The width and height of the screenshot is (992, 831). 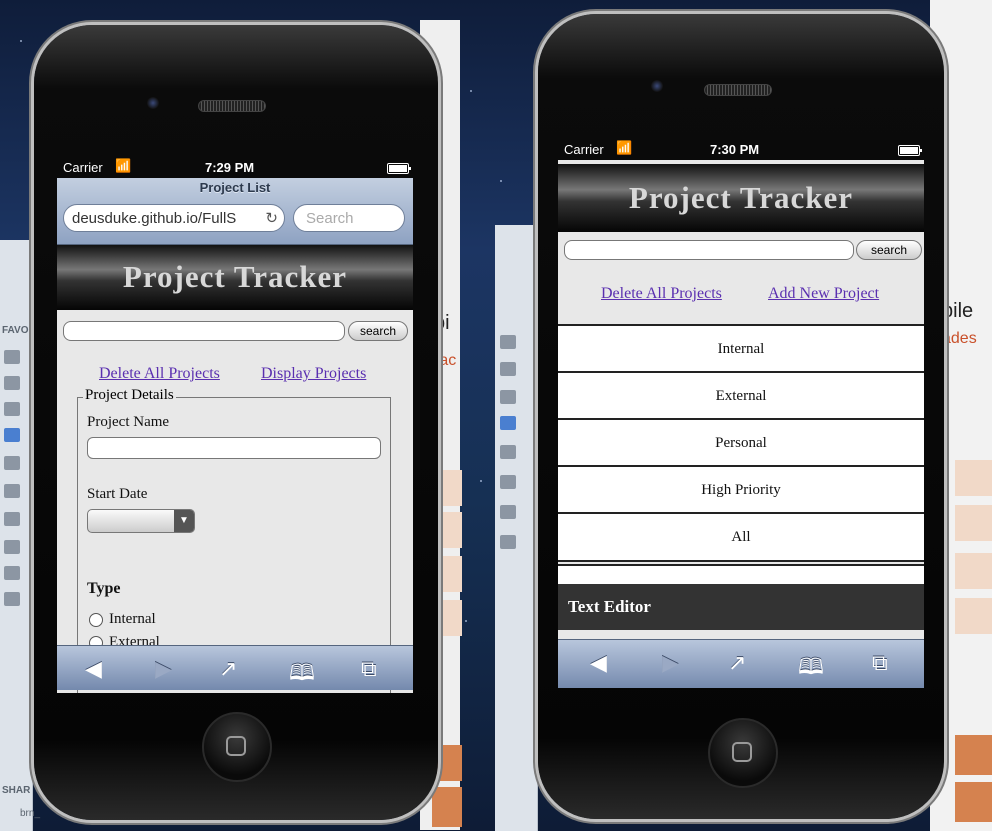 What do you see at coordinates (741, 489) in the screenshot?
I see `list-item: High Priority` at bounding box center [741, 489].